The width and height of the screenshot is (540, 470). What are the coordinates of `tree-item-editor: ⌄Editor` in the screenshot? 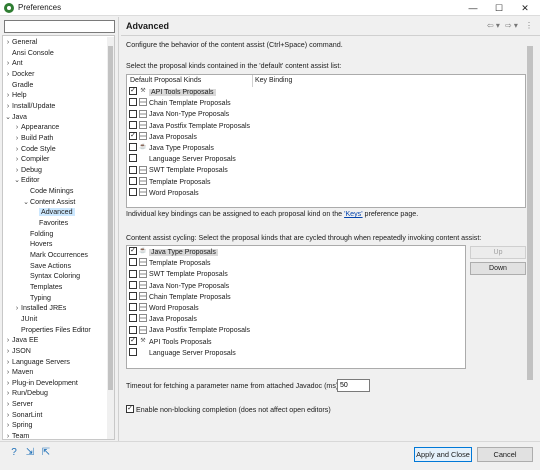 It's located at (26, 180).